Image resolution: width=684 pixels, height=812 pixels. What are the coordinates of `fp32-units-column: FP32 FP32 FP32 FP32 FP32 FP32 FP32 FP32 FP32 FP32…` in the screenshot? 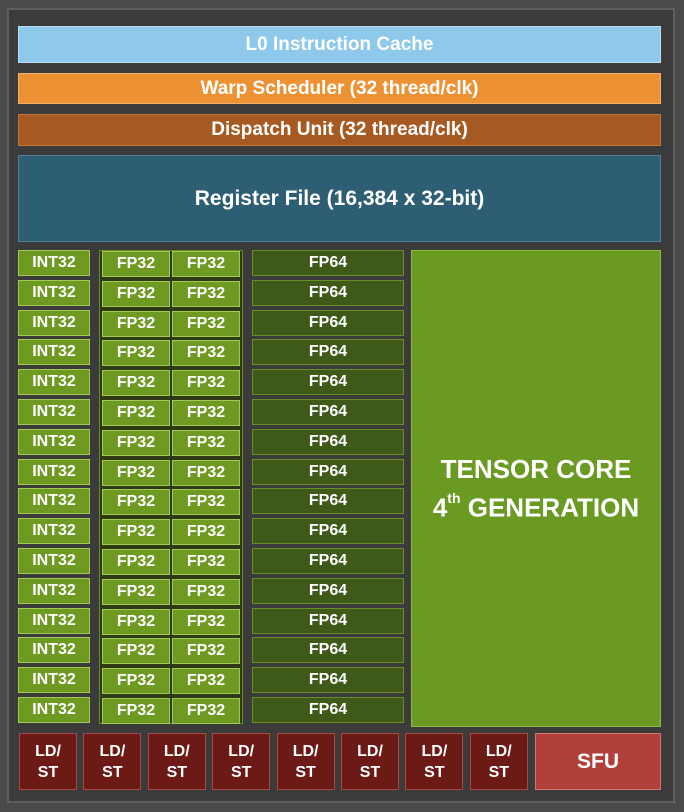 It's located at (171, 487).